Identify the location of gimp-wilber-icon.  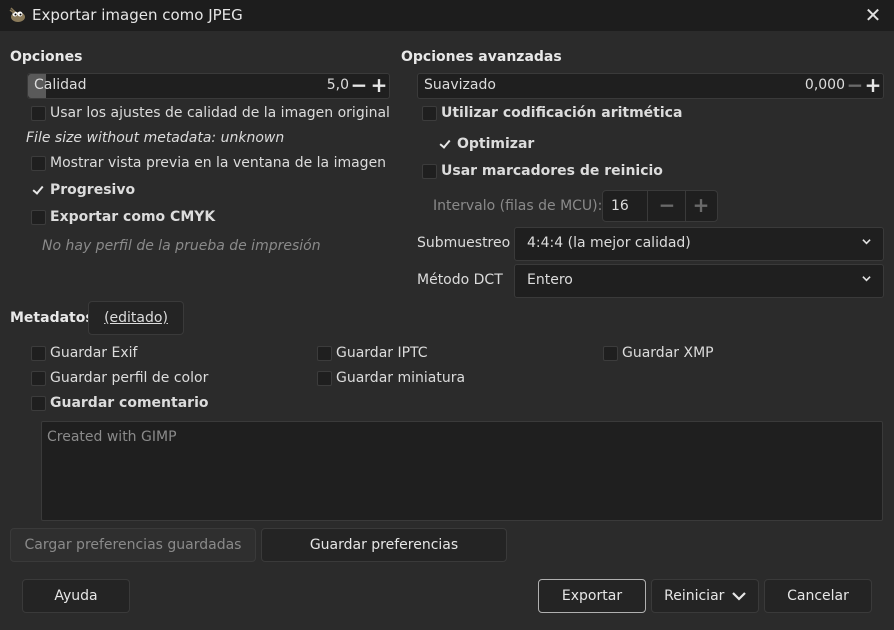
(17, 14).